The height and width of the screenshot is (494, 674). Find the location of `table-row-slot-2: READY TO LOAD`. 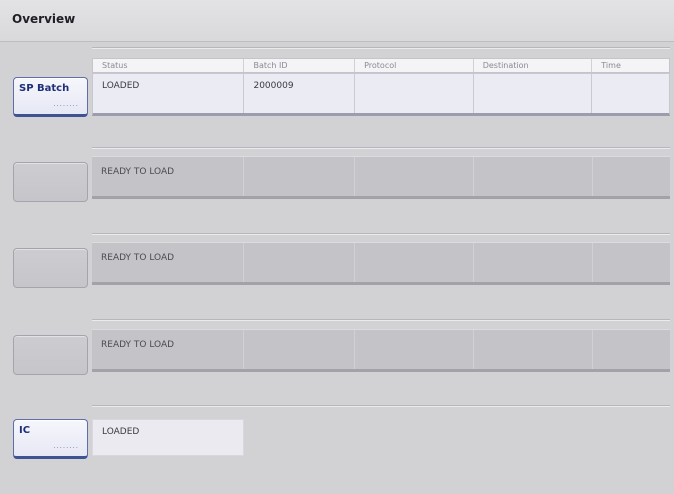

table-row-slot-2: READY TO LOAD is located at coordinates (381, 177).